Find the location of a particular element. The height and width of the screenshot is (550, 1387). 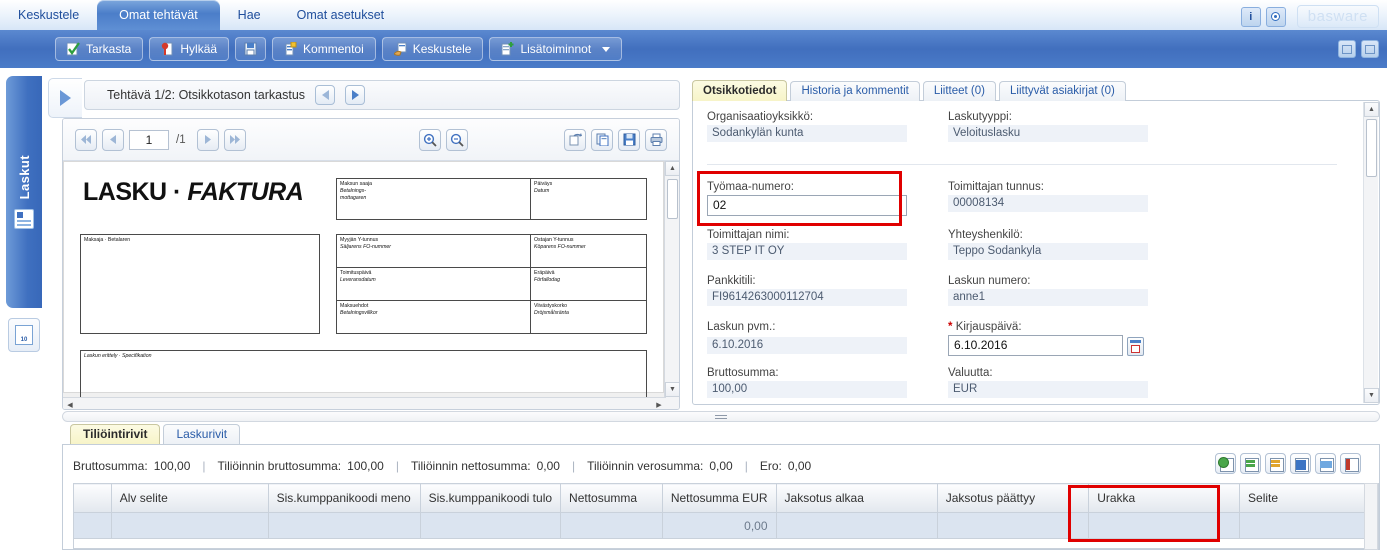

print-icon is located at coordinates (656, 139).